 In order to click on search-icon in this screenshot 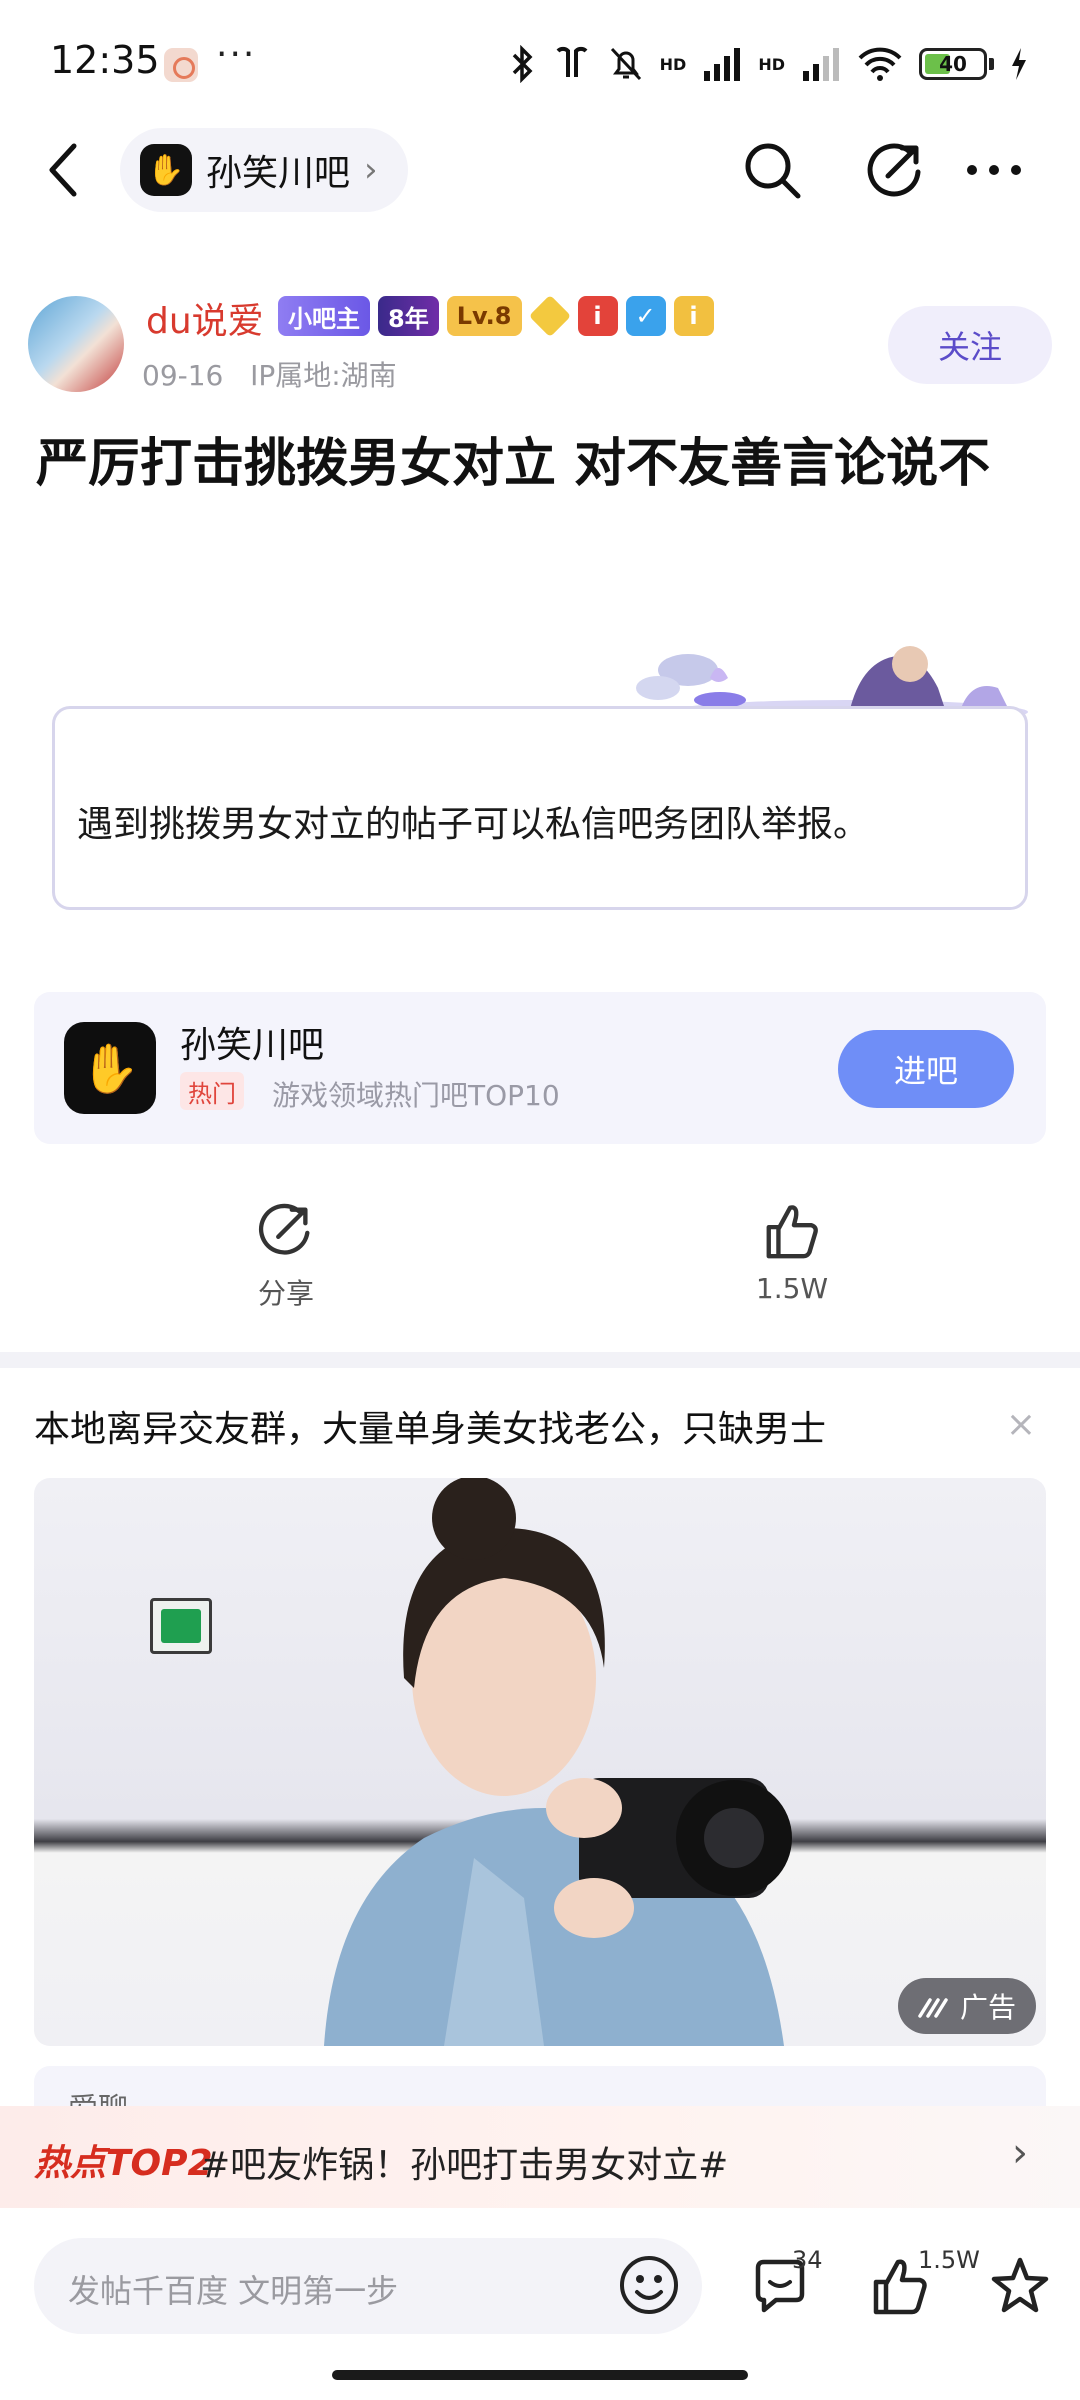, I will do `click(772, 170)`.